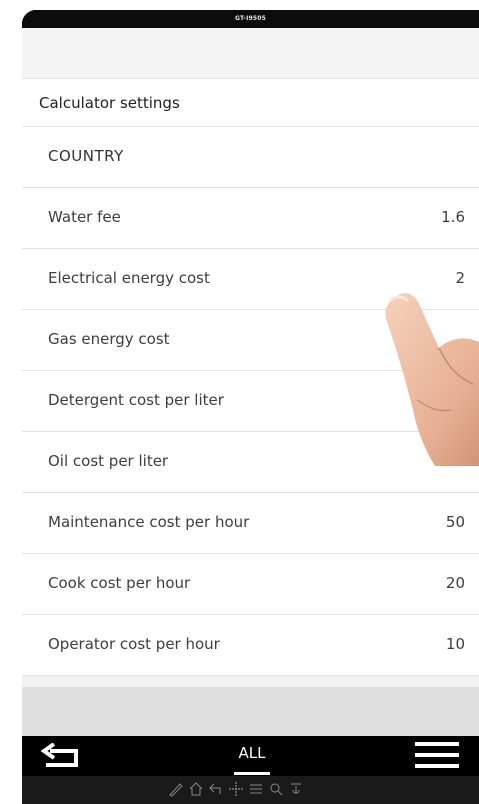 The image size is (479, 804). What do you see at coordinates (455, 583) in the screenshot?
I see `setting-value: 20` at bounding box center [455, 583].